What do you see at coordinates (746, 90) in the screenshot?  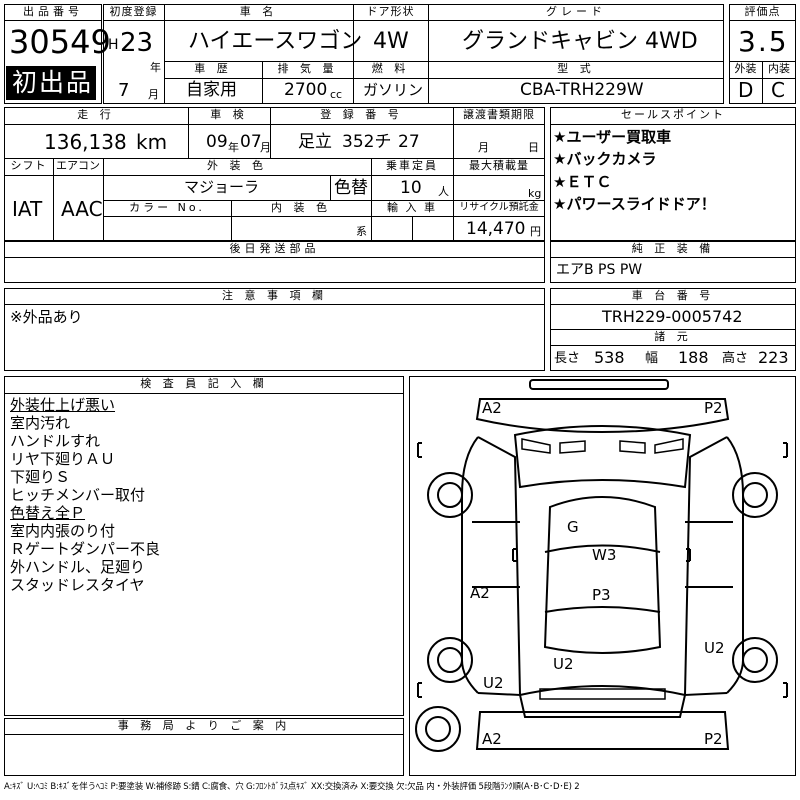 I see `exterior-grade: D` at bounding box center [746, 90].